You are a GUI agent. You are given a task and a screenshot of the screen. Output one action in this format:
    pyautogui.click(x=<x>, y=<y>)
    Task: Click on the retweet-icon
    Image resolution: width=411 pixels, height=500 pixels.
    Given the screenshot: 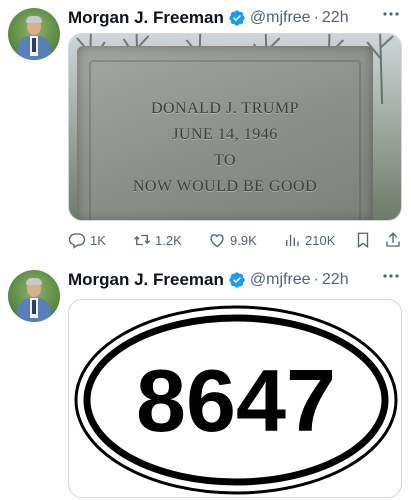 What is the action you would take?
    pyautogui.click(x=142, y=240)
    